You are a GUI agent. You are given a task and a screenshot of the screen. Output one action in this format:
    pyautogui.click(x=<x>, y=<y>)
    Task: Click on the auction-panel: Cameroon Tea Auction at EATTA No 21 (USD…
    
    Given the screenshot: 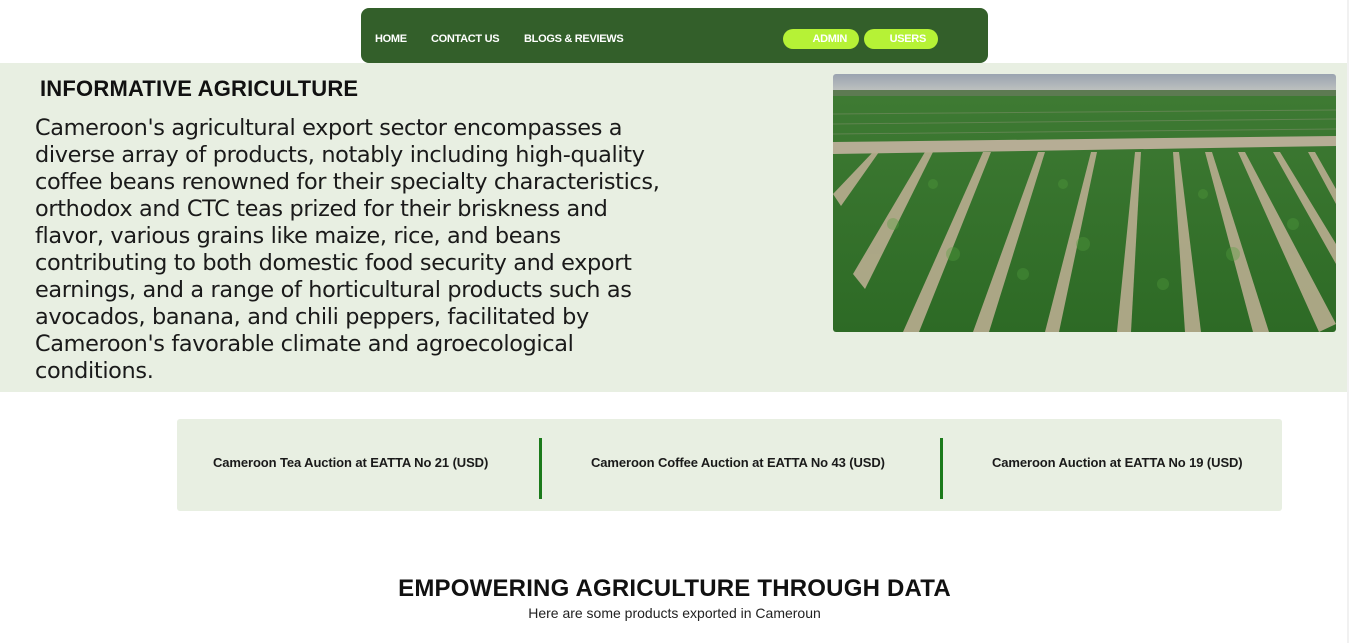 What is the action you would take?
    pyautogui.click(x=729, y=465)
    